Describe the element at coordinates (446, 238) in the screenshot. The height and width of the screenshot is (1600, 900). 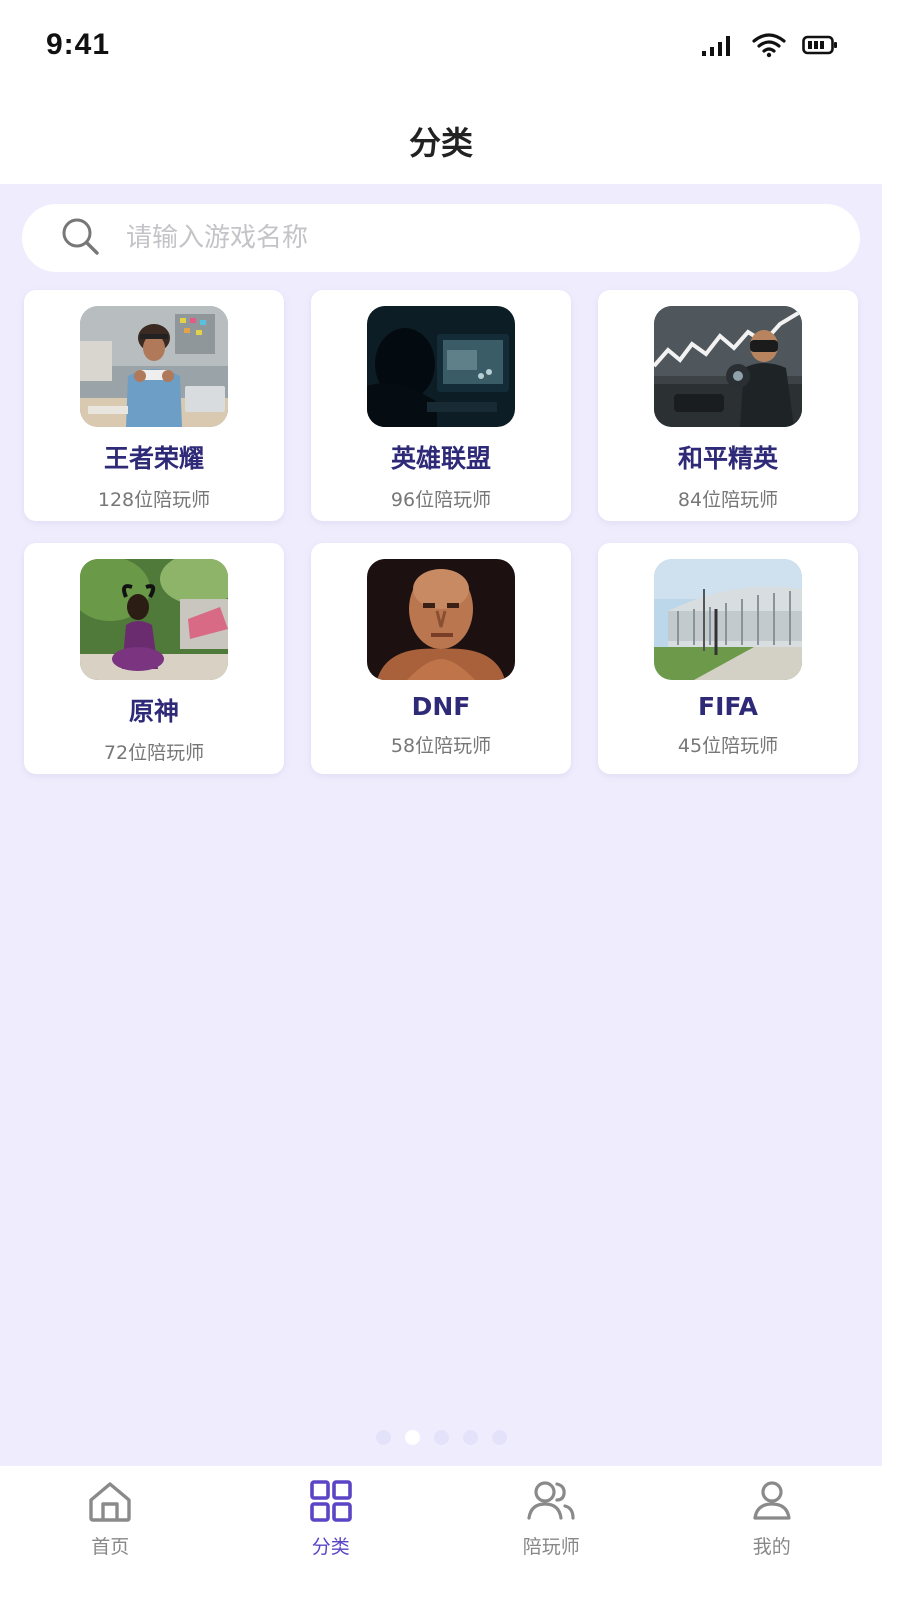
I see `search-input` at that location.